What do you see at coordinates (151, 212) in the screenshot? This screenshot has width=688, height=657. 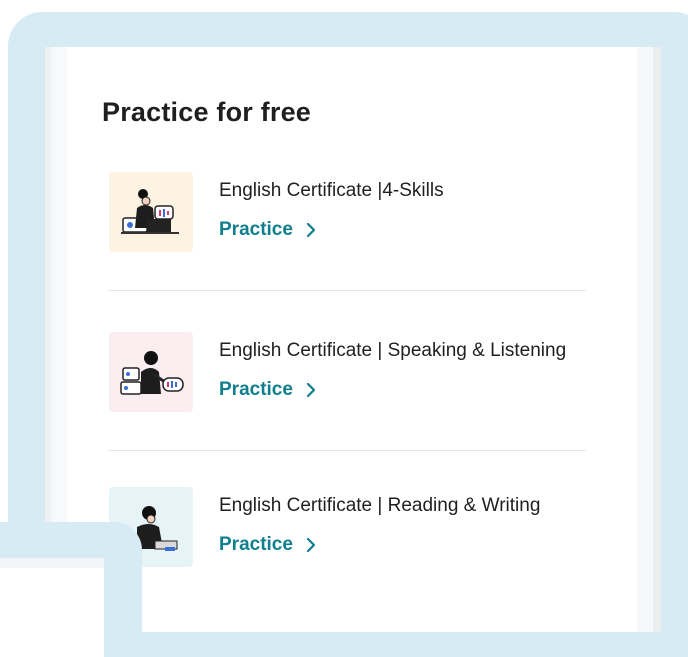 I see `person-at-laptop-illustration-icon` at bounding box center [151, 212].